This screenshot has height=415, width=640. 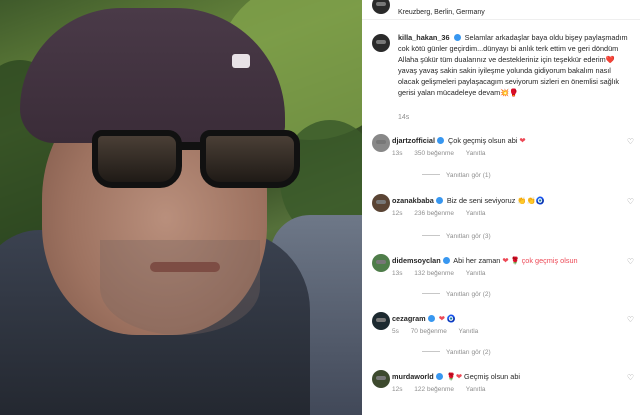 What do you see at coordinates (456, 175) in the screenshot?
I see `view-replies-button: Yanıtları gör (1)` at bounding box center [456, 175].